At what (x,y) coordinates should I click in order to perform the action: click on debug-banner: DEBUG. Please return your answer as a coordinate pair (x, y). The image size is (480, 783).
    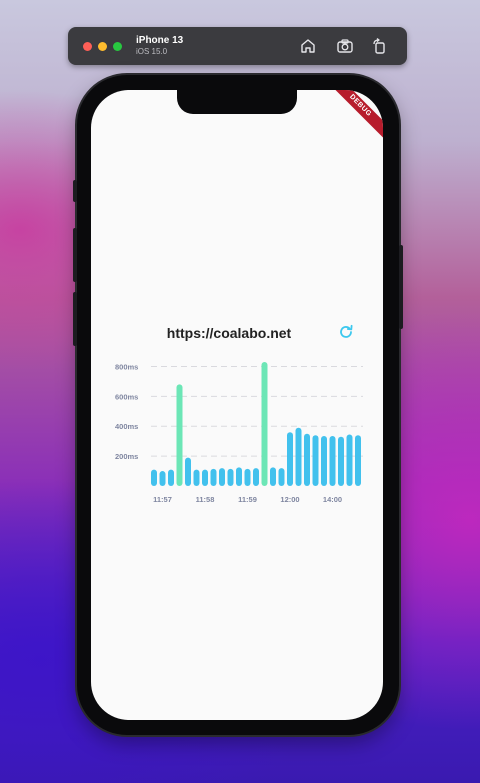
    Looking at the image, I should click on (358, 115).